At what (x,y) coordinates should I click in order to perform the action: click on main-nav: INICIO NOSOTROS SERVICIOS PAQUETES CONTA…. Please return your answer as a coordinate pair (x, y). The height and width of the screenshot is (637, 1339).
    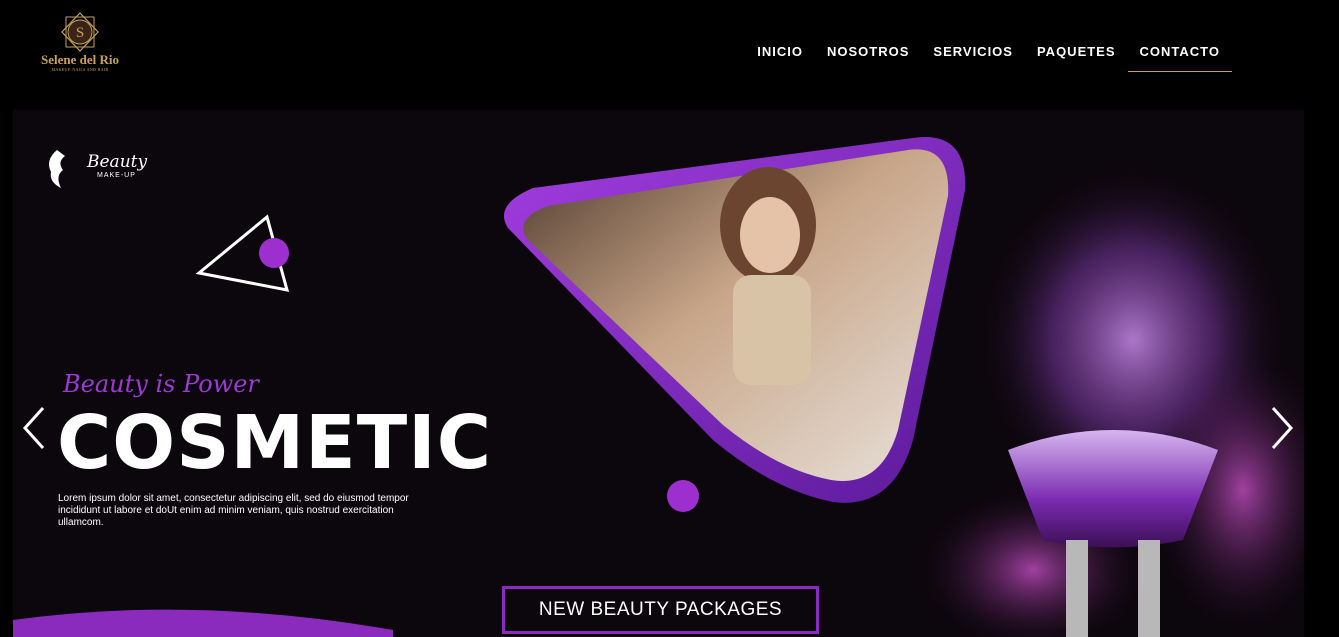
    Looking at the image, I should click on (988, 53).